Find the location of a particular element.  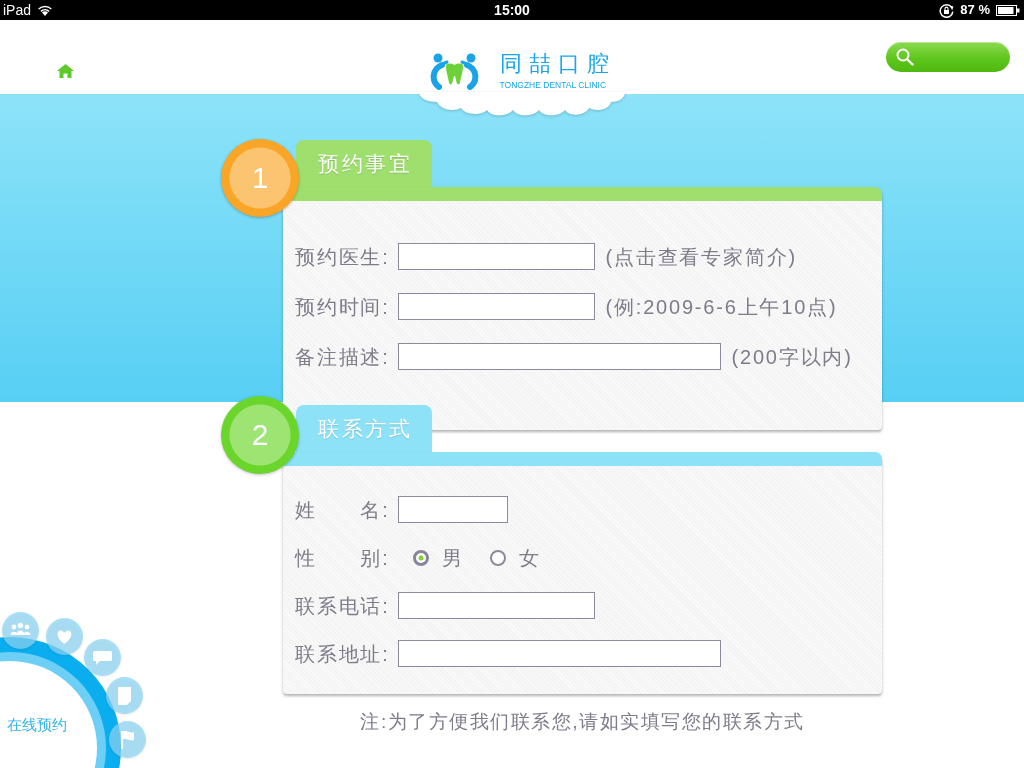

field-label: 预约医生: is located at coordinates (342, 256).